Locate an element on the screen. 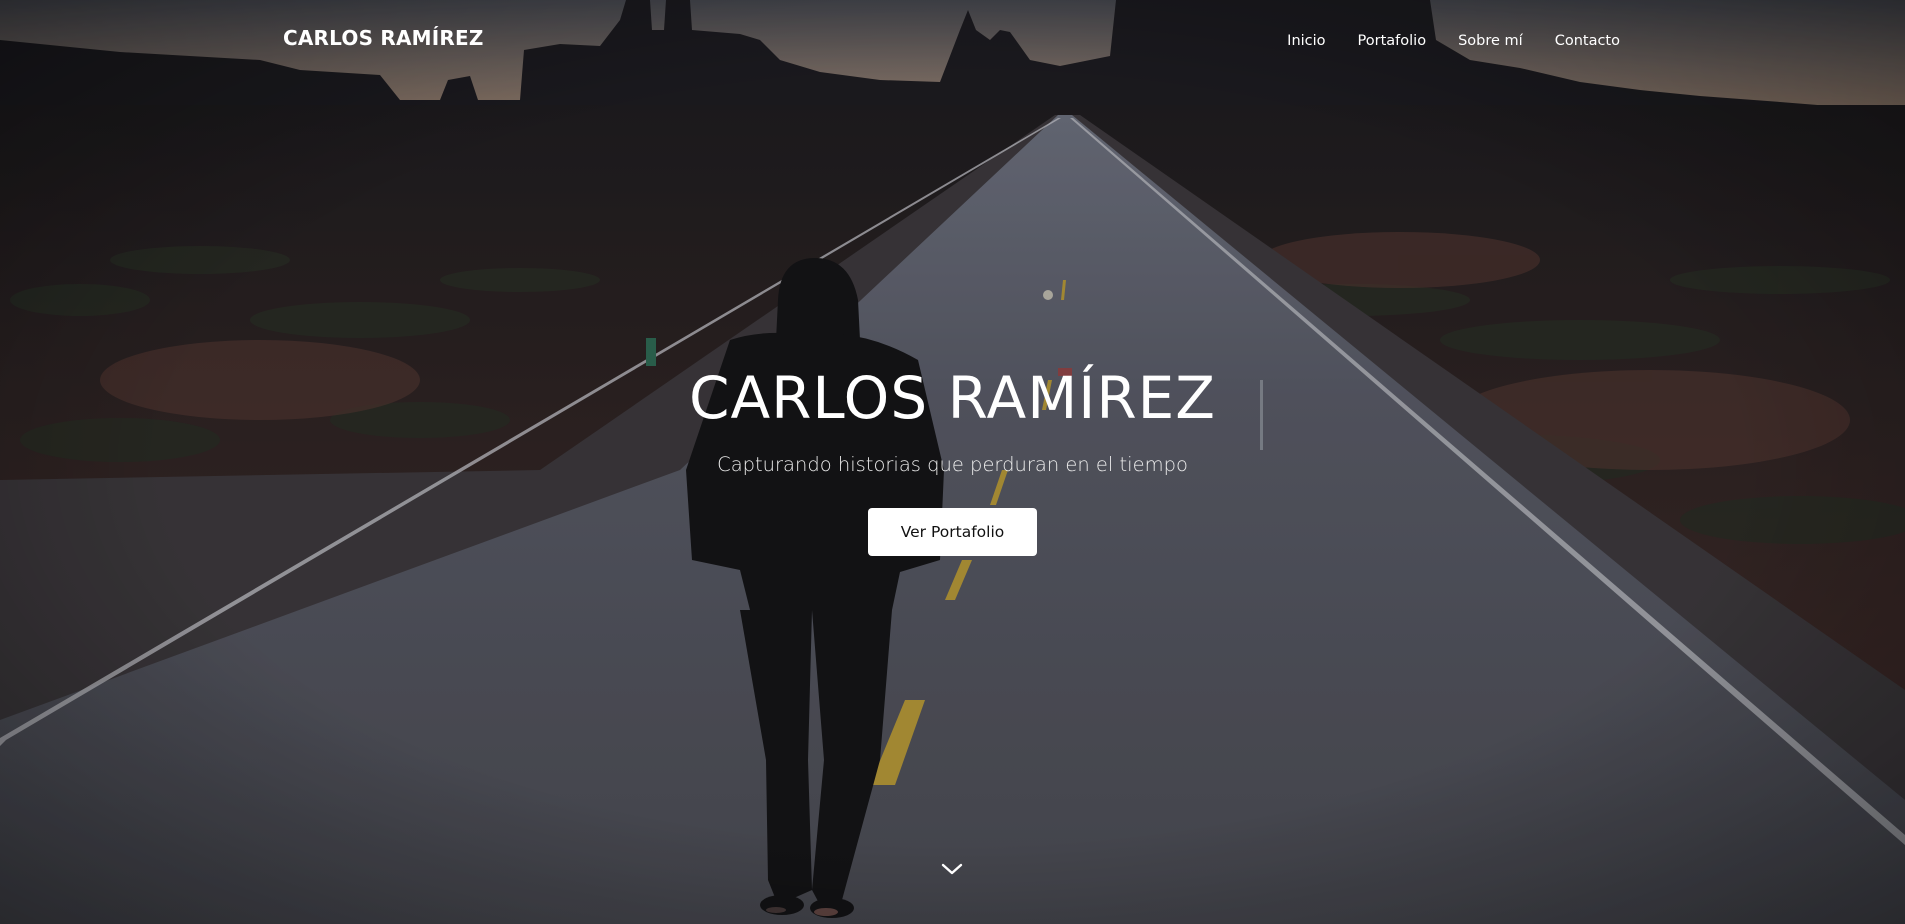 Image resolution: width=1905 pixels, height=924 pixels. nav-link-sobre-mi: Sobre mí is located at coordinates (1490, 41).